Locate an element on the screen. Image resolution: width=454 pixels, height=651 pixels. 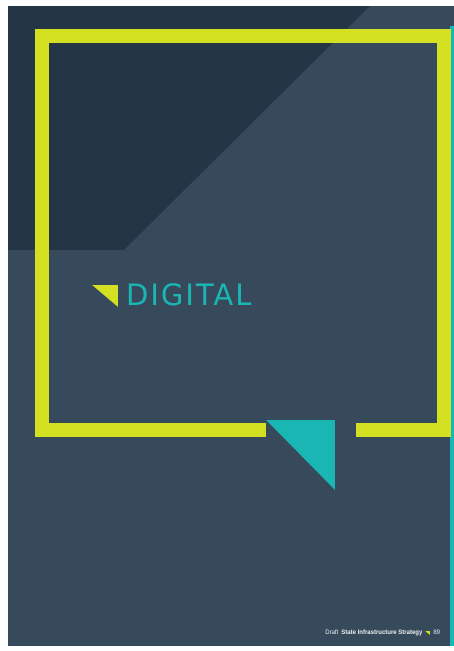
footer-document-title: State Infrastructure Strategy is located at coordinates (382, 633).